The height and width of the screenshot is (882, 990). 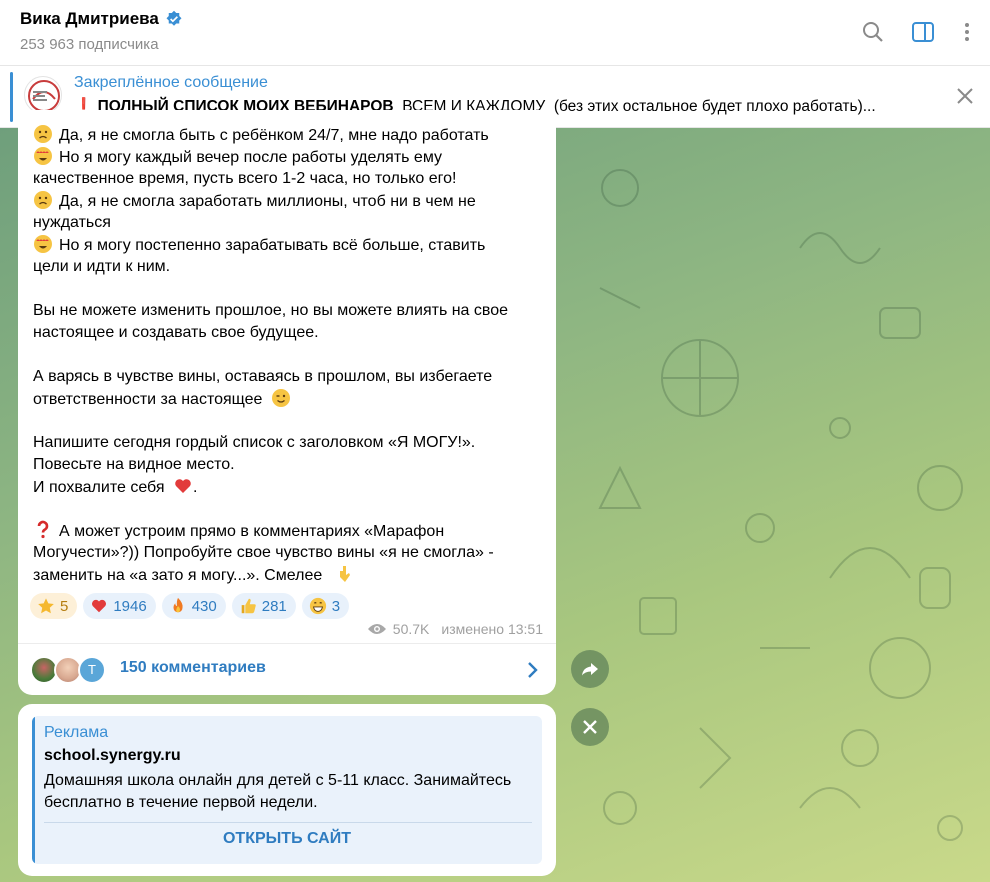 I want to click on red-question-mark-icon, so click(x=43, y=529).